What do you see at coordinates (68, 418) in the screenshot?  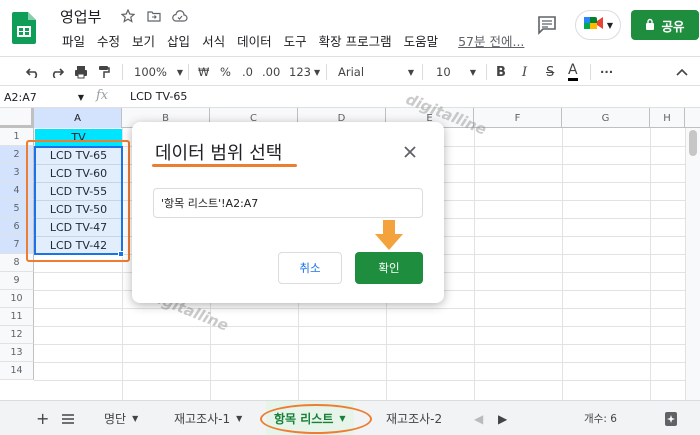 I see `all-sheets-icon` at bounding box center [68, 418].